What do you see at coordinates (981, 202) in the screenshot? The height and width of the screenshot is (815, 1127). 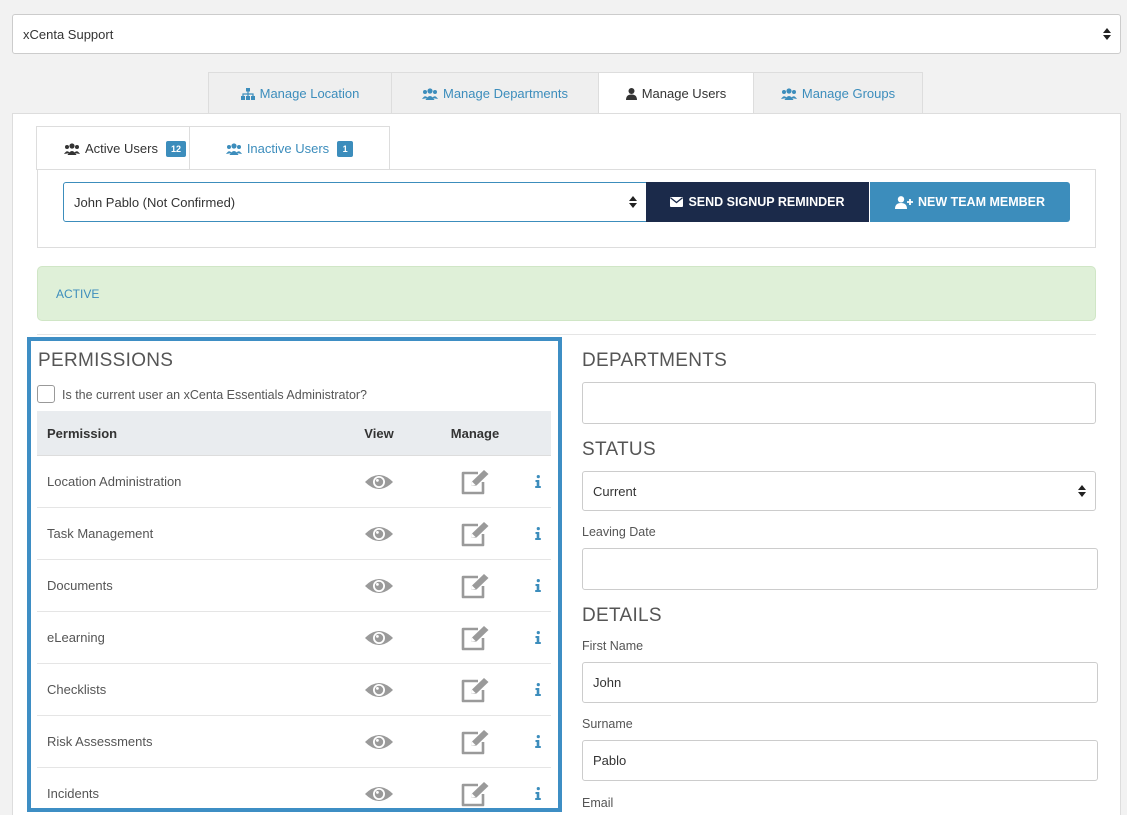 I see `button-label: NEW TEAM MEMBER` at bounding box center [981, 202].